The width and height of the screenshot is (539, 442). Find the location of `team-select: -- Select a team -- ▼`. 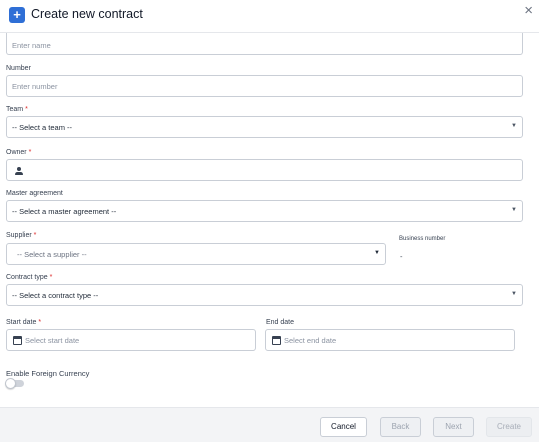

team-select: -- Select a team -- ▼ is located at coordinates (264, 127).